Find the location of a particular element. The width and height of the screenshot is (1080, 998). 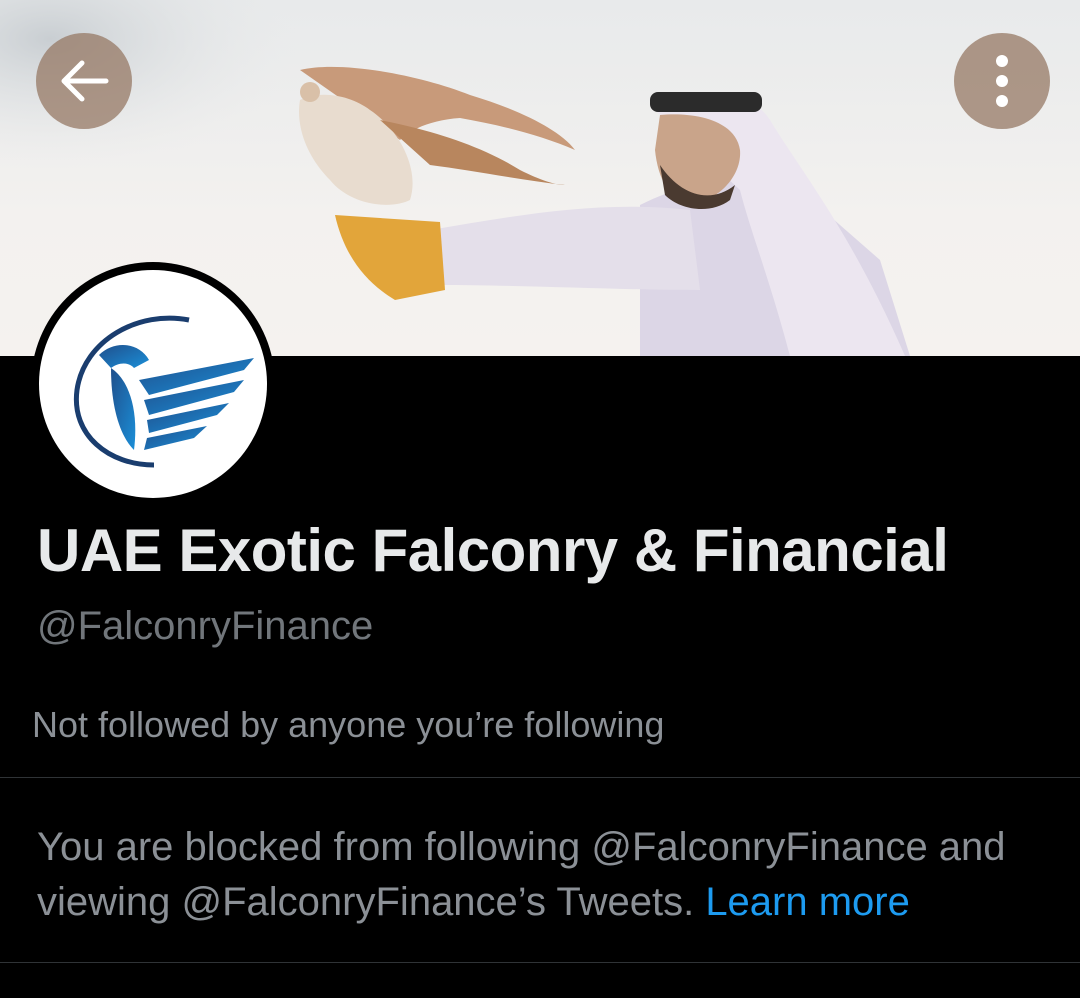

arrow-left-icon is located at coordinates (85, 81).